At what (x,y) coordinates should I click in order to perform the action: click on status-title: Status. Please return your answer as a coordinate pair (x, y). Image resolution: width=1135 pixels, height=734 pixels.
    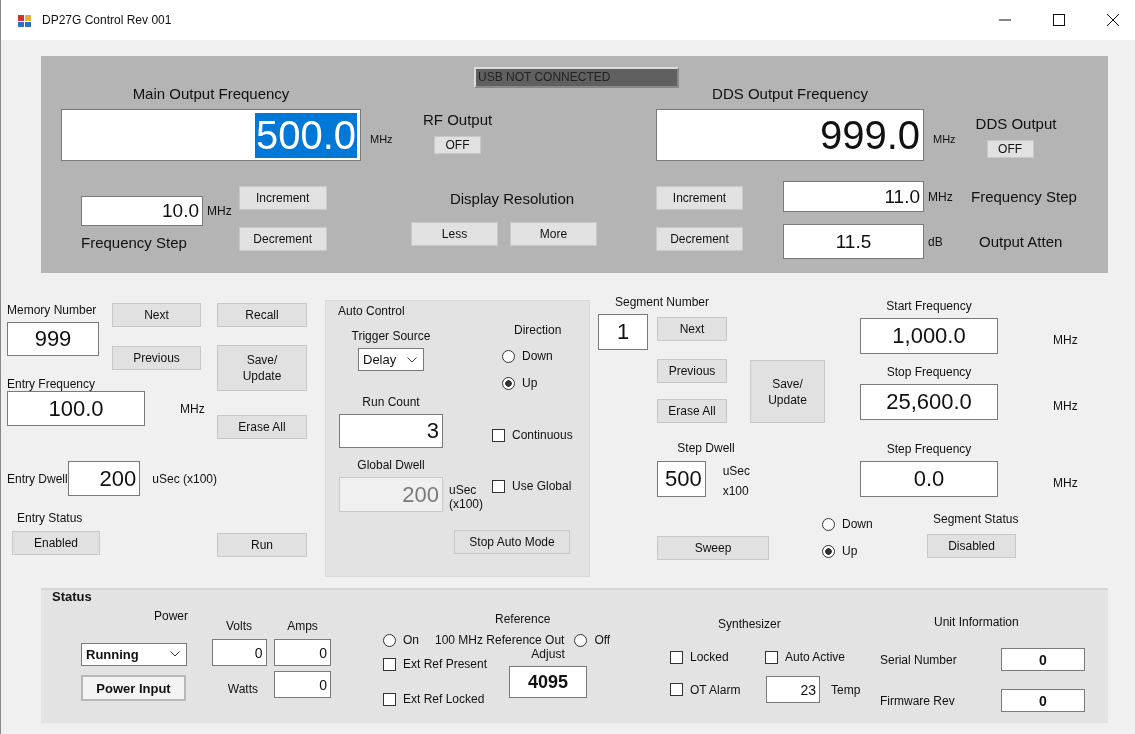
    Looking at the image, I should click on (72, 597).